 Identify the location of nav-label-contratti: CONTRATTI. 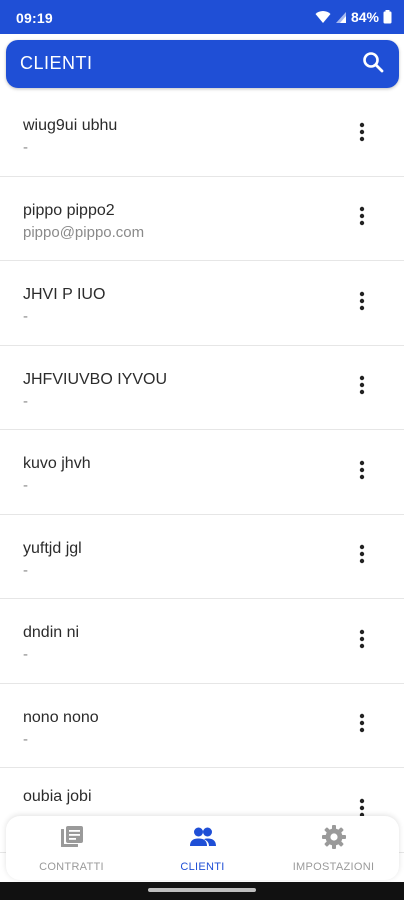
(71, 867).